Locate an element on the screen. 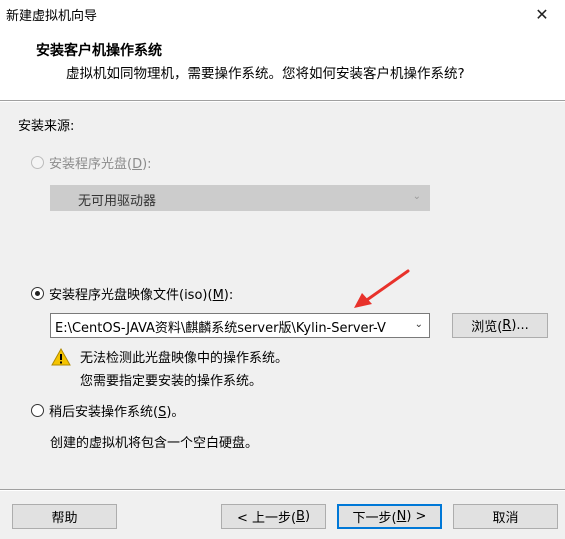 The image size is (565, 539). later-option: 稍后安装操作系统(S)。 is located at coordinates (107, 410).